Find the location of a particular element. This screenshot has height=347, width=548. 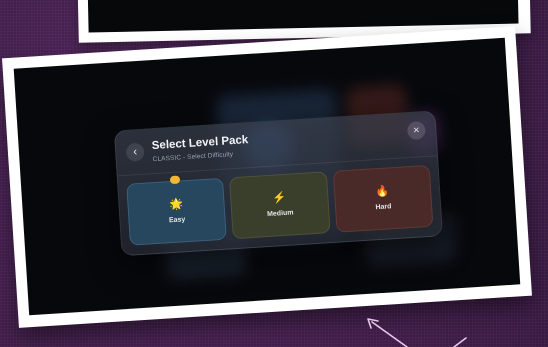

difficulty-options: 🌟 Easy ⚡ Medium 🔥 Hard is located at coordinates (280, 205).